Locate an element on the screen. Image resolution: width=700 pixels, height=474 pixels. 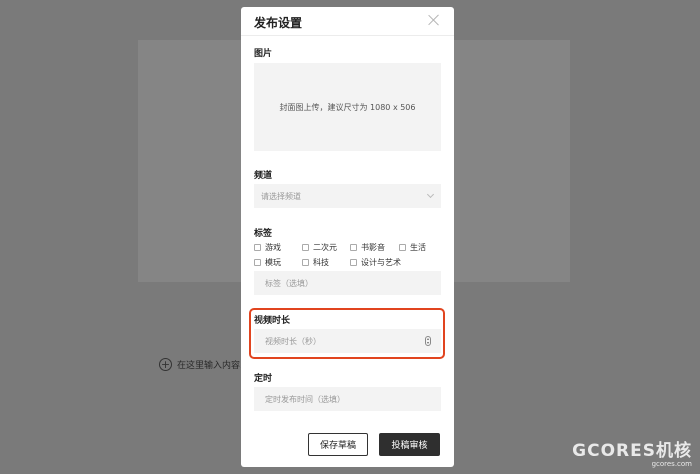
tag-option-design-art: 设计与艺术 is located at coordinates (397, 262).